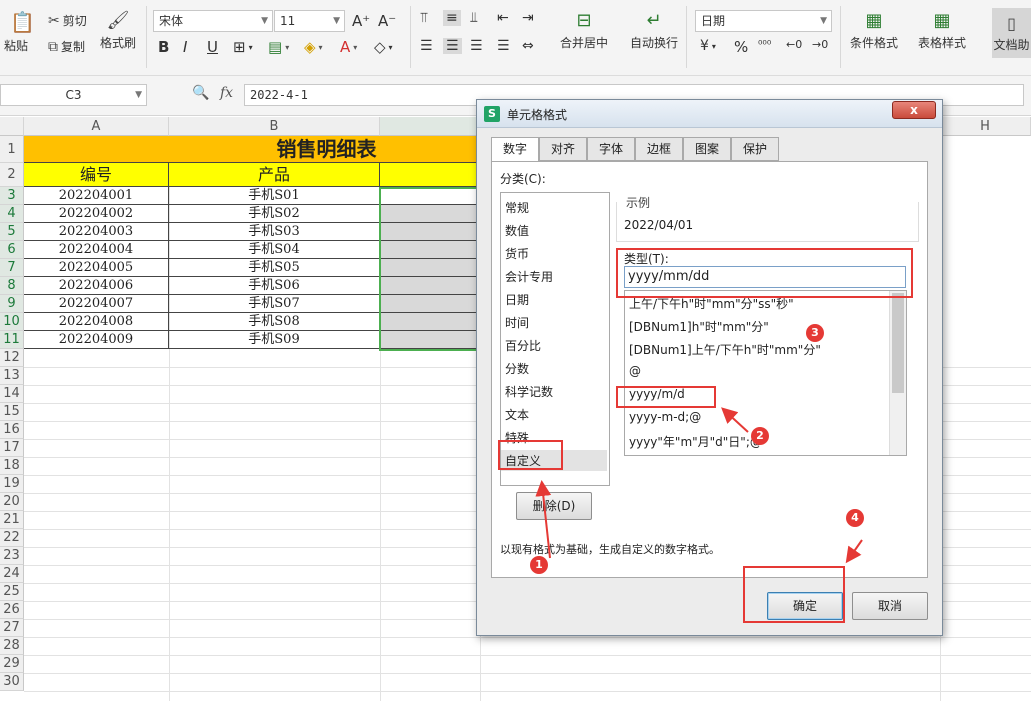  I want to click on row-header: 2, so click(12, 175).